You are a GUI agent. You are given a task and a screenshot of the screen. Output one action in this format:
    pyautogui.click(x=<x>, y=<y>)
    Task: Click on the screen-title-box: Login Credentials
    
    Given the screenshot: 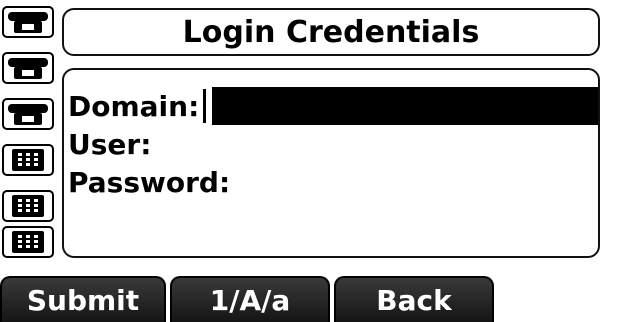 What is the action you would take?
    pyautogui.click(x=331, y=32)
    